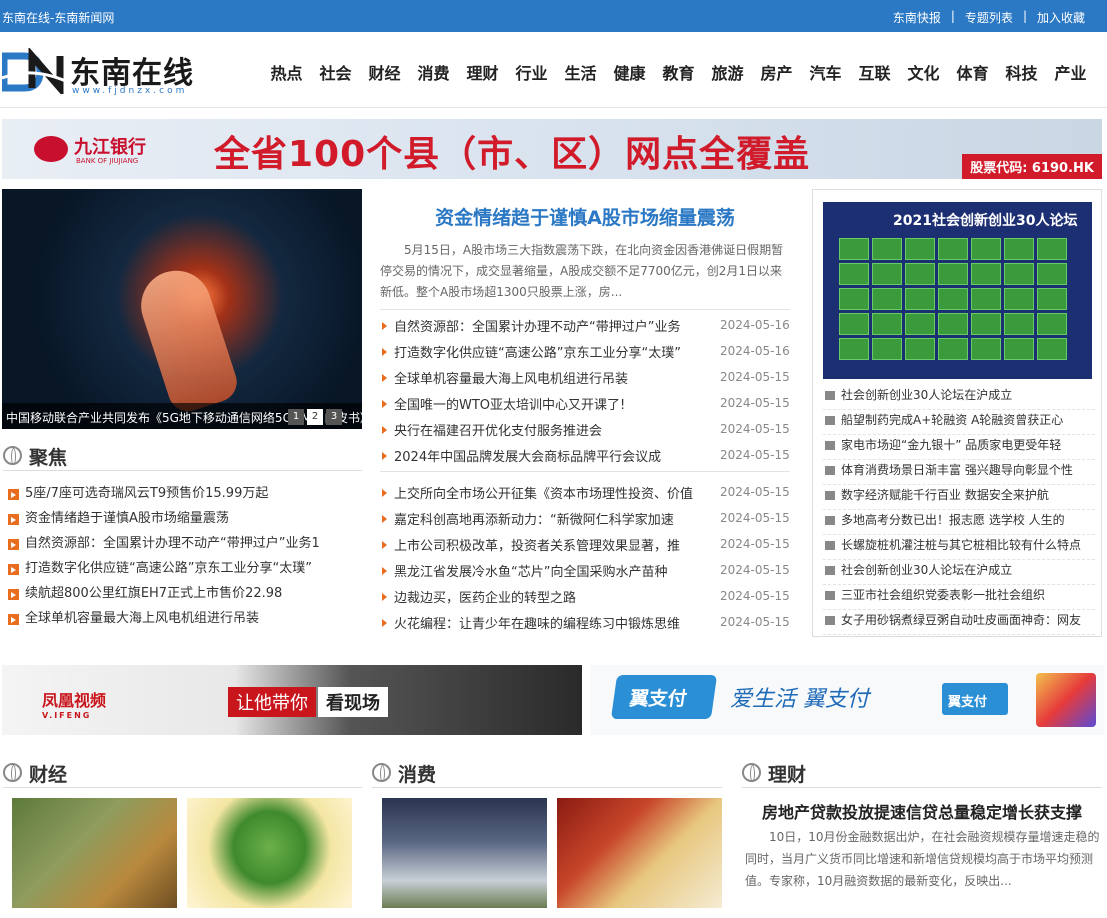  Describe the element at coordinates (959, 472) in the screenshot. I see `list-item: 体育消费场景日渐丰富 强兴趣导向彰显个性` at that location.